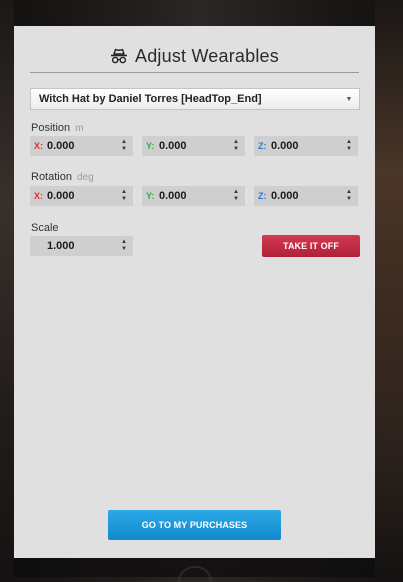  Describe the element at coordinates (311, 246) in the screenshot. I see `take-it-off-button: TAKE IT OFF` at that location.